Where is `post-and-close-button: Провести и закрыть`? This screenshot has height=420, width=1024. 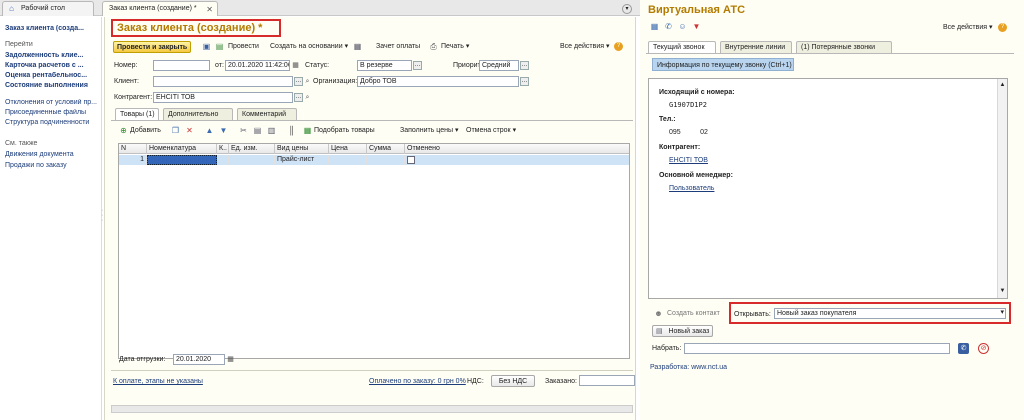 post-and-close-button: Провести и закрыть is located at coordinates (152, 47).